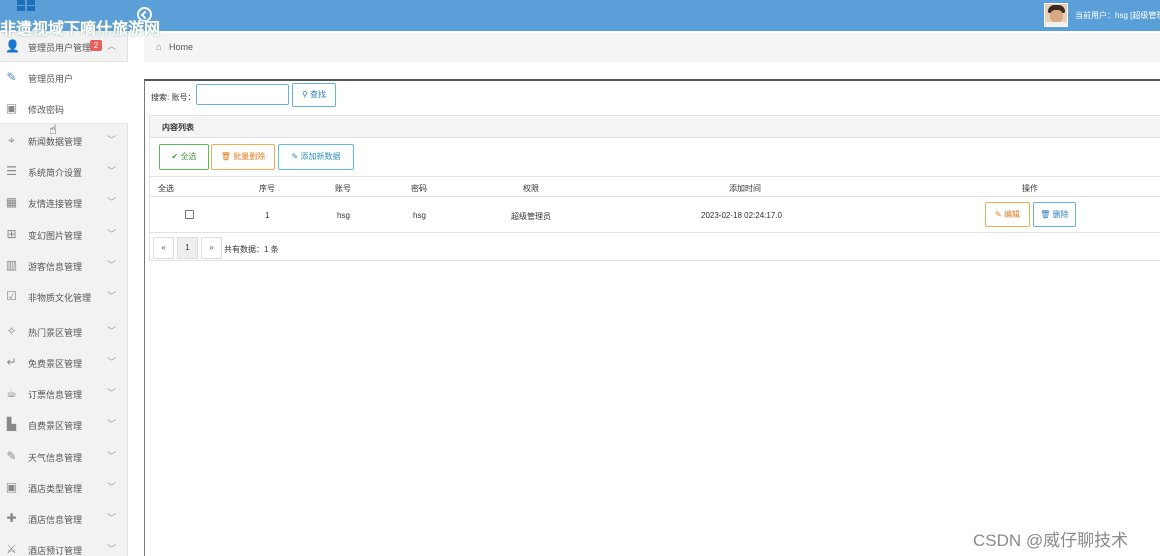  Describe the element at coordinates (267, 188) in the screenshot. I see `header-index: 序号` at that location.